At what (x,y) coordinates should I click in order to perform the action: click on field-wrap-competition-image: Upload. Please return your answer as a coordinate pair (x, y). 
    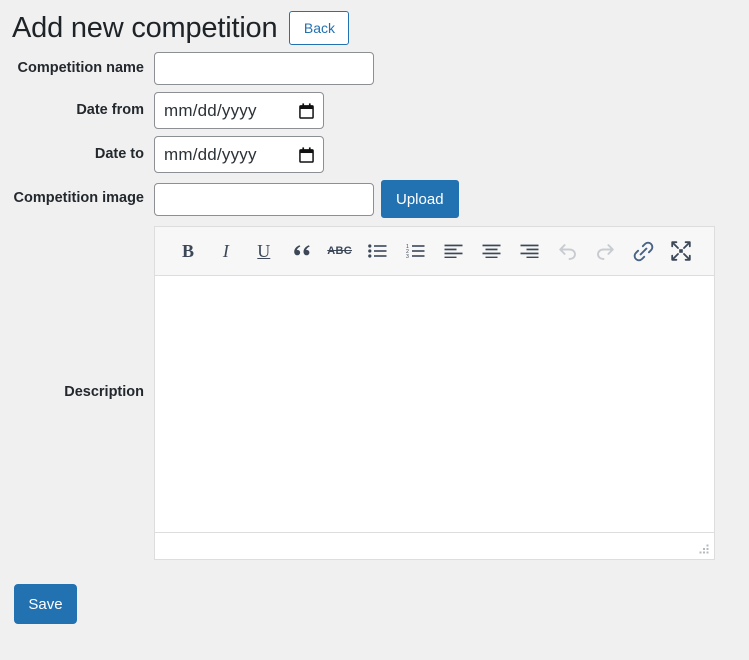
    Looking at the image, I should click on (306, 199).